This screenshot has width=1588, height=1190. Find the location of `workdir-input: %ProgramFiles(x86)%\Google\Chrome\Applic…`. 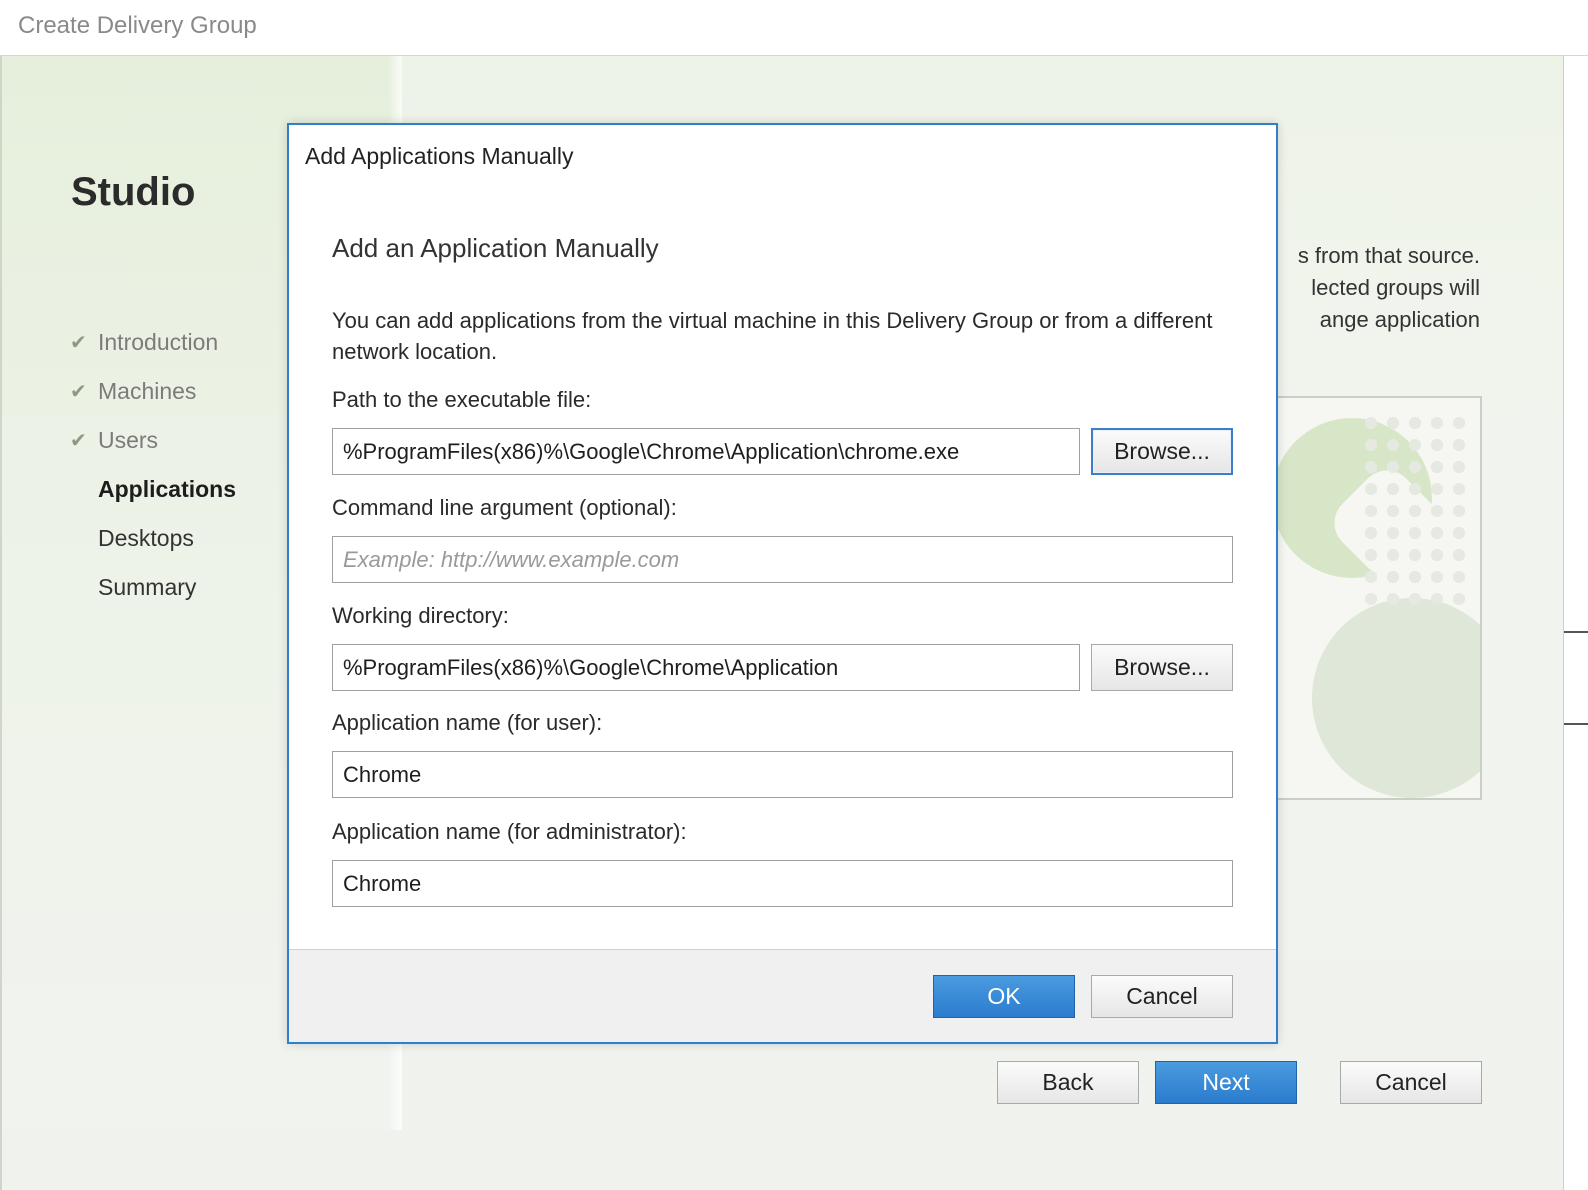

workdir-input: %ProgramFiles(x86)%\Google\Chrome\Applic… is located at coordinates (706, 667).